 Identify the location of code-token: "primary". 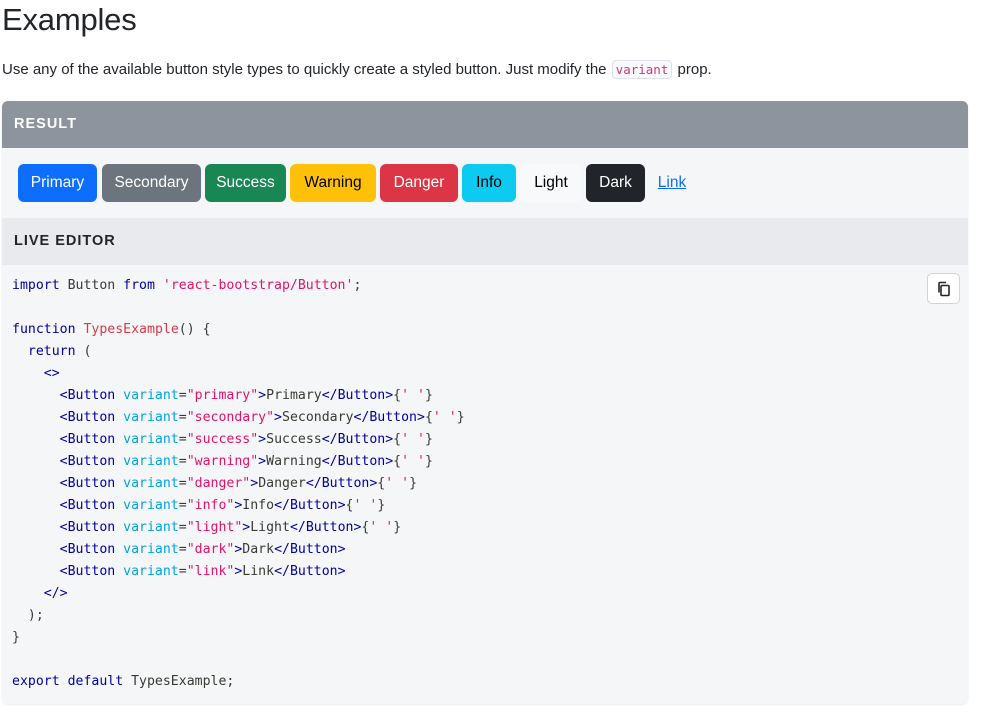
(222, 395).